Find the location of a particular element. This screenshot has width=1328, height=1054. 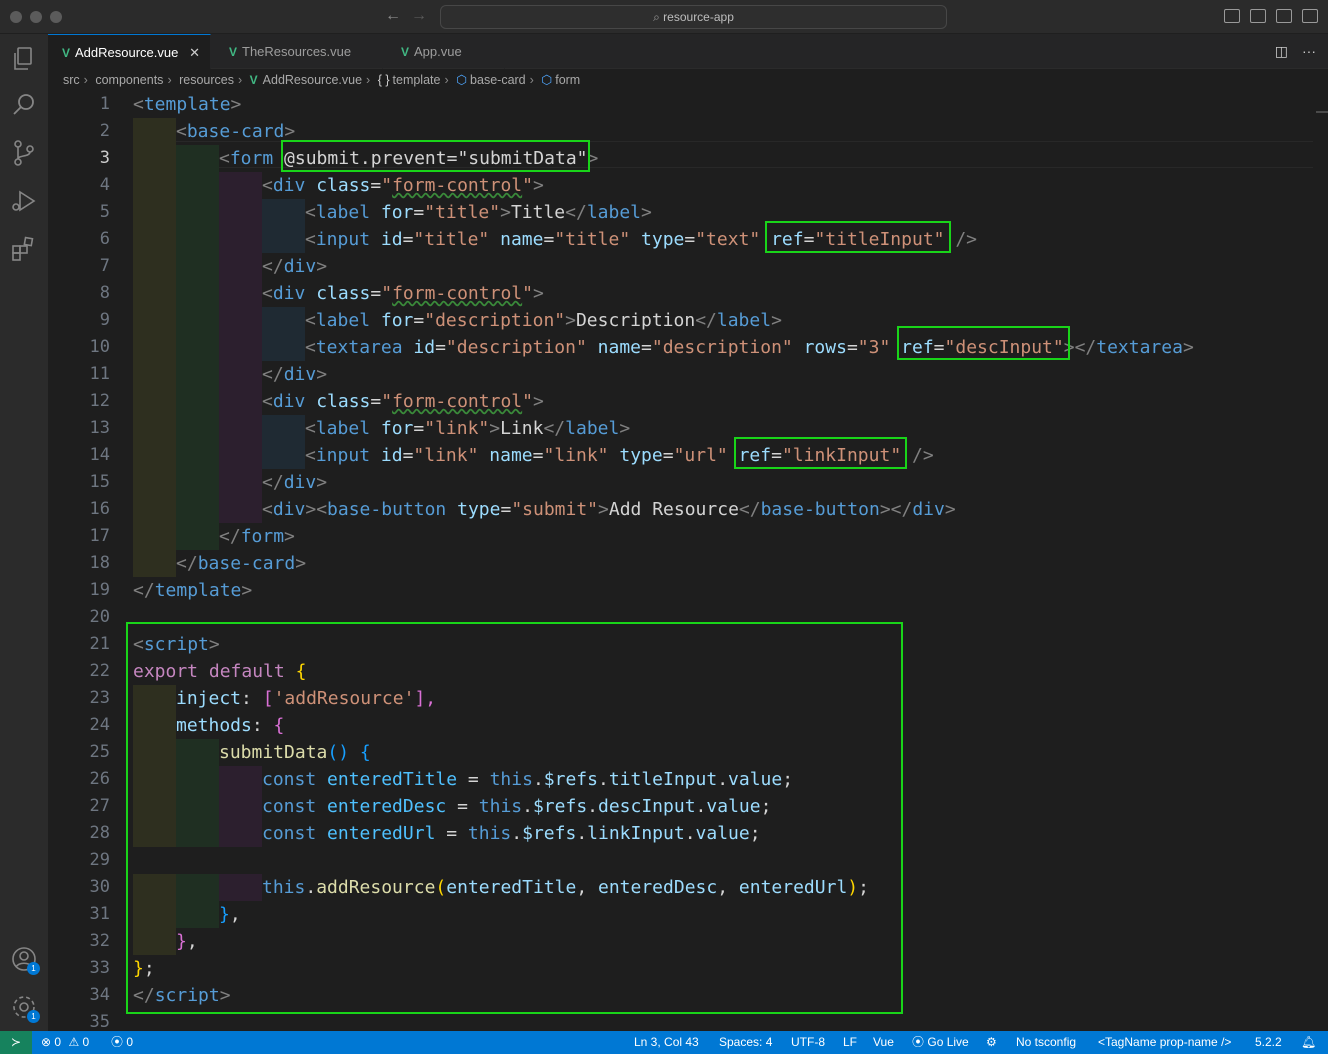

line-number: 35 is located at coordinates (79, 1020).